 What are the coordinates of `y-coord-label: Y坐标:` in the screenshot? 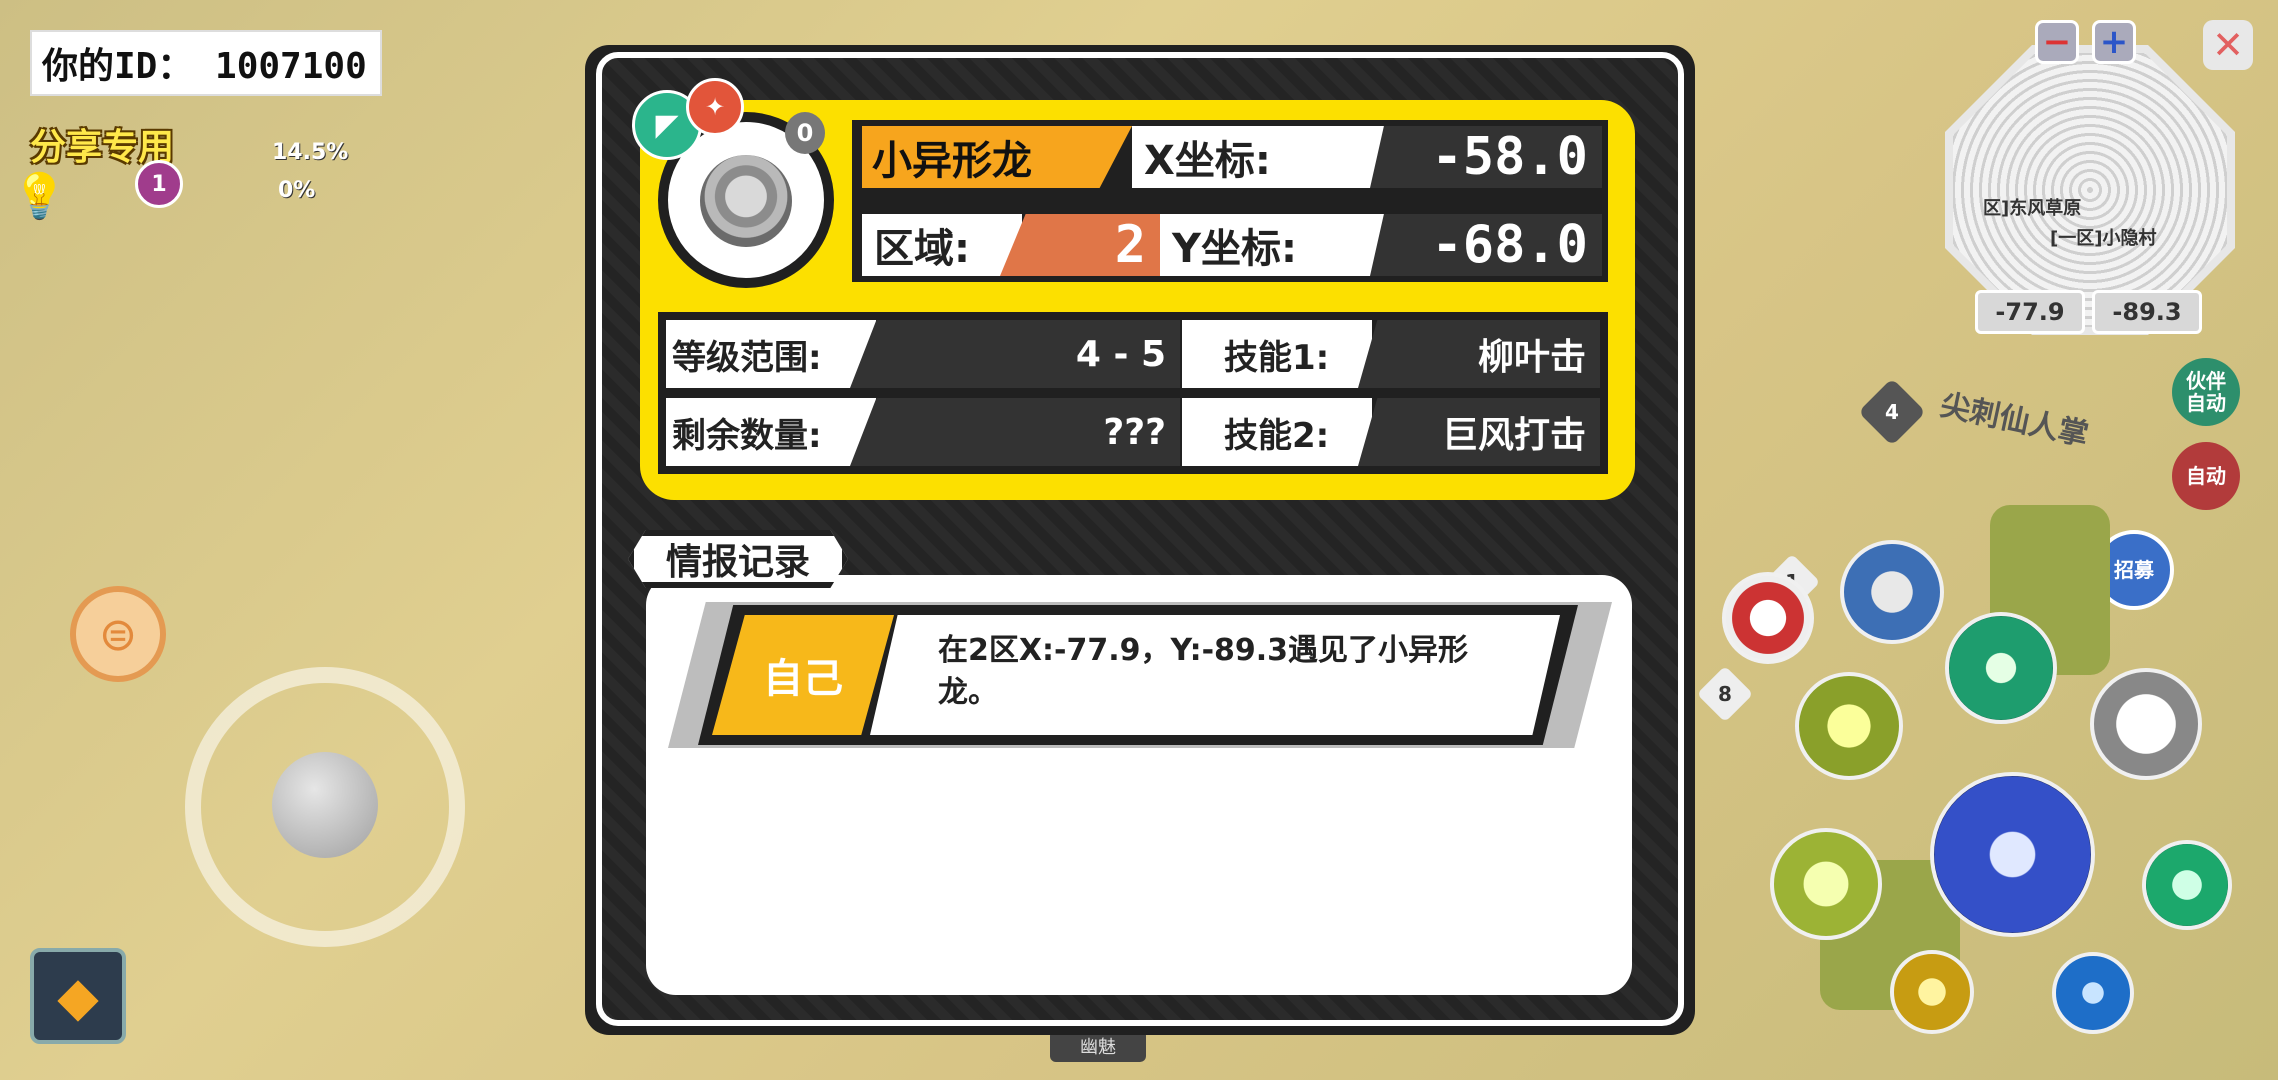 It's located at (1281, 245).